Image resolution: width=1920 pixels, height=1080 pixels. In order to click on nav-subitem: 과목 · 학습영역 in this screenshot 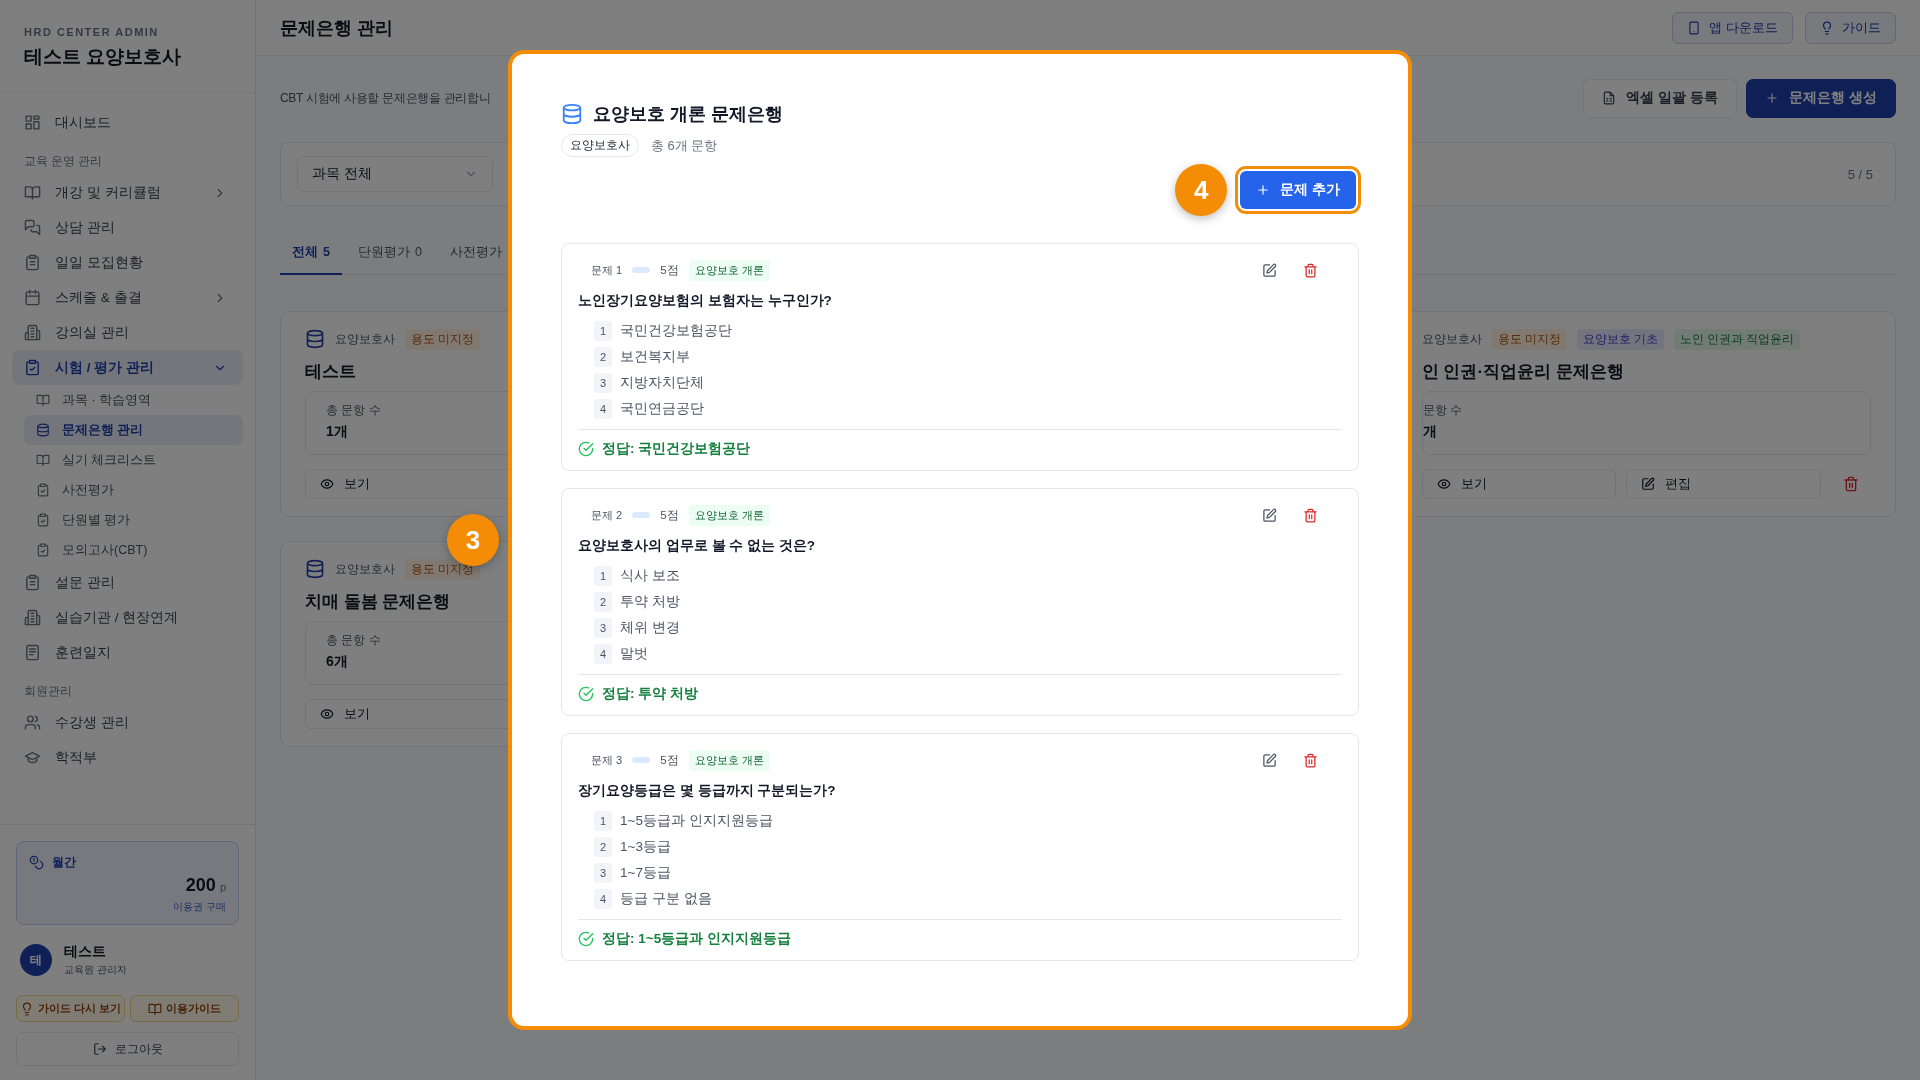, I will do `click(133, 400)`.